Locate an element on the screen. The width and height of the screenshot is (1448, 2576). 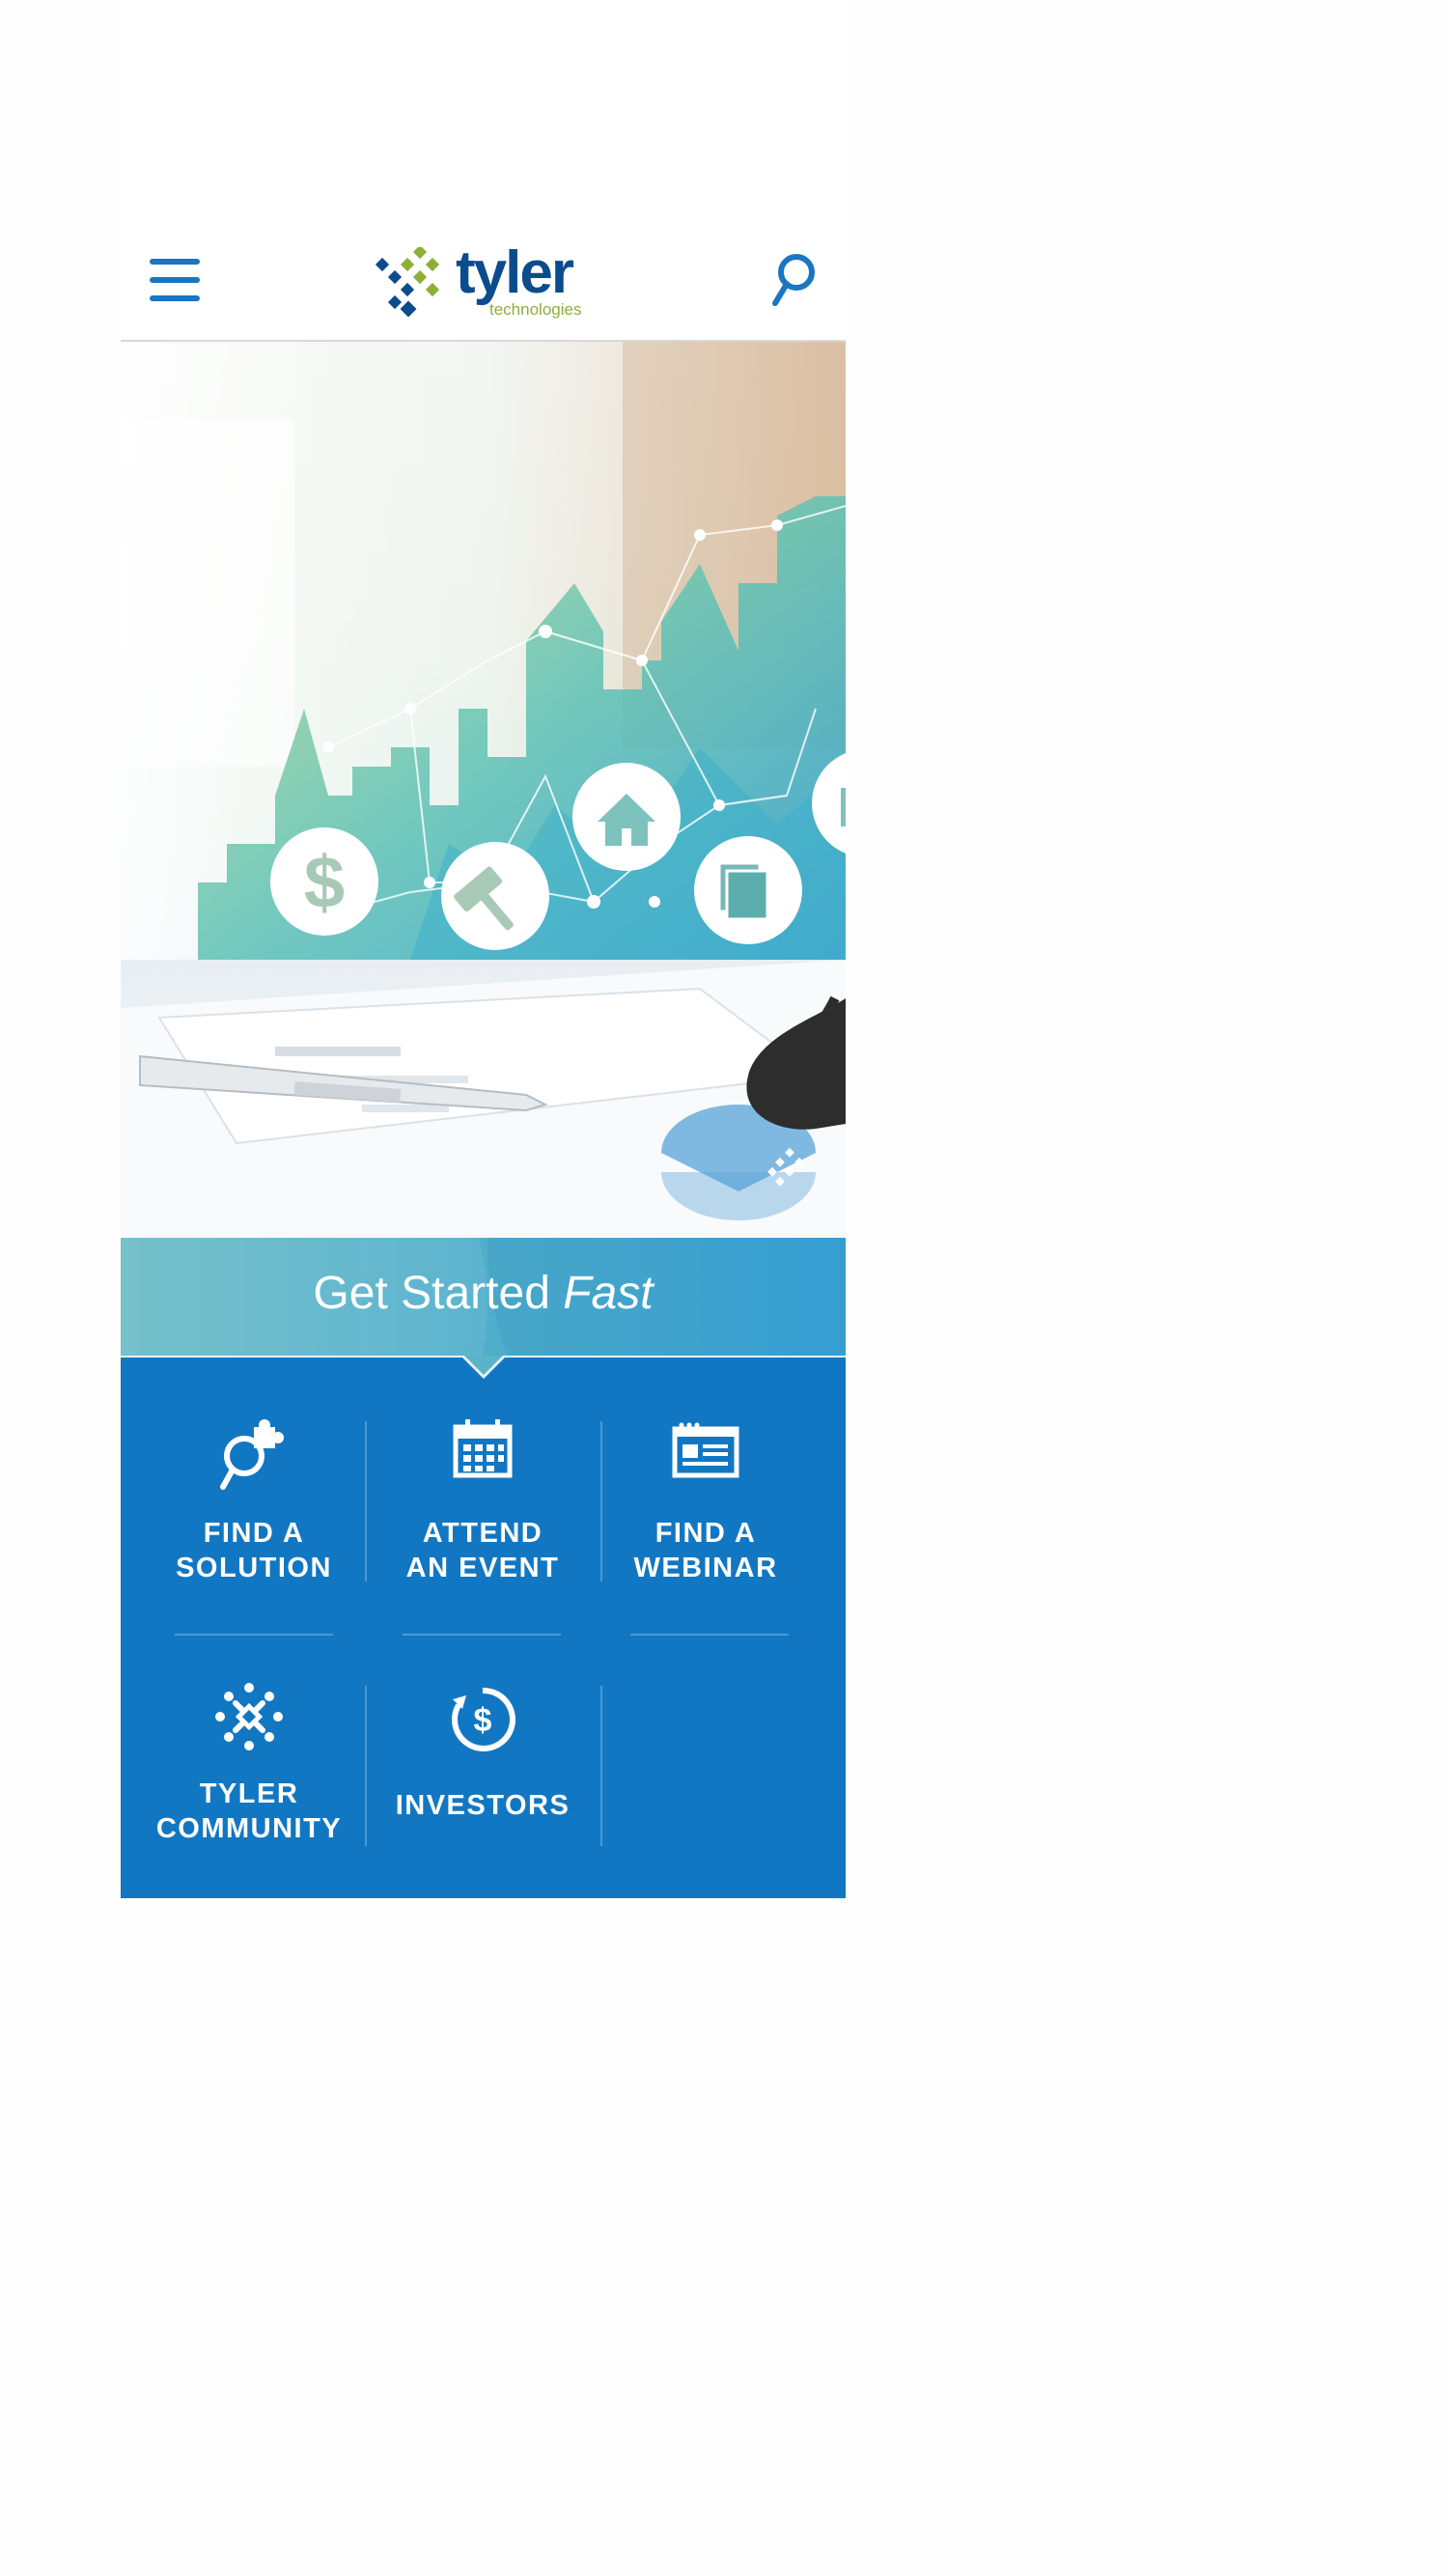
find-a-webinar-label-1: FIND A is located at coordinates (706, 1534).